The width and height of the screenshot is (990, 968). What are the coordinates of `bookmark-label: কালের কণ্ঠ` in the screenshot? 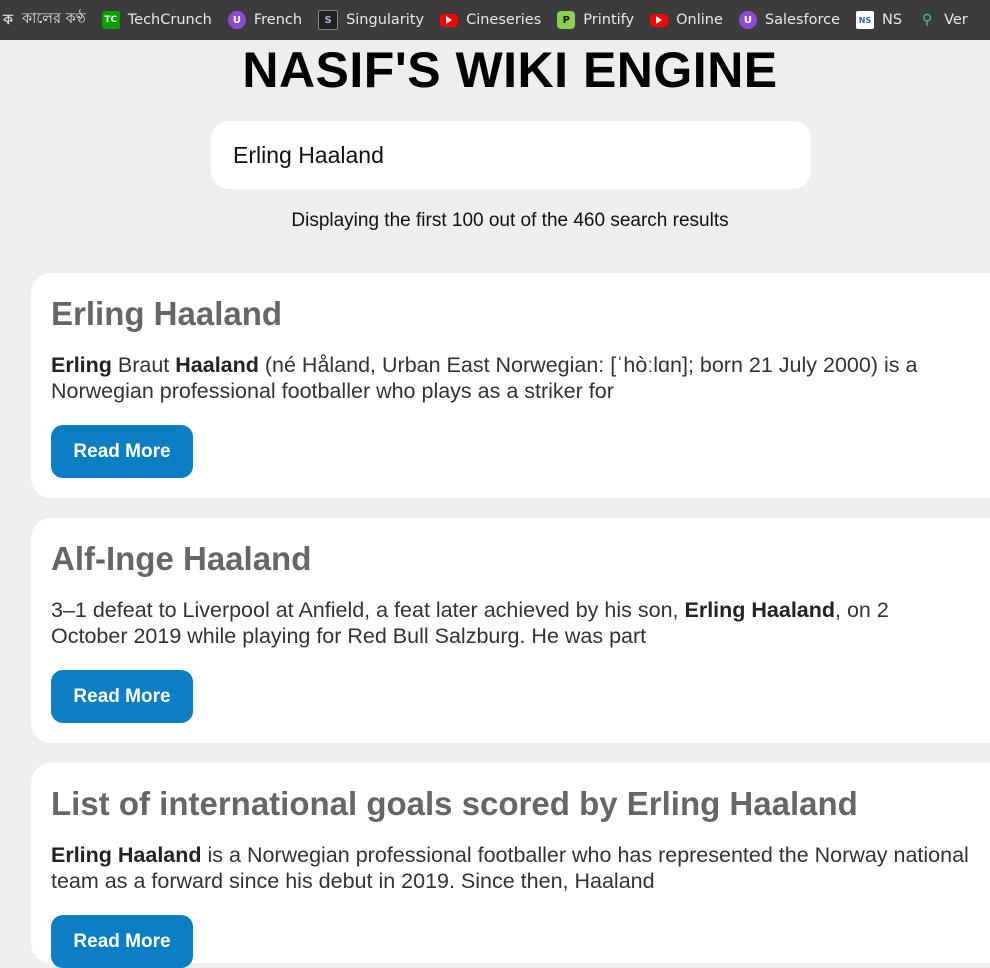 It's located at (54, 19).